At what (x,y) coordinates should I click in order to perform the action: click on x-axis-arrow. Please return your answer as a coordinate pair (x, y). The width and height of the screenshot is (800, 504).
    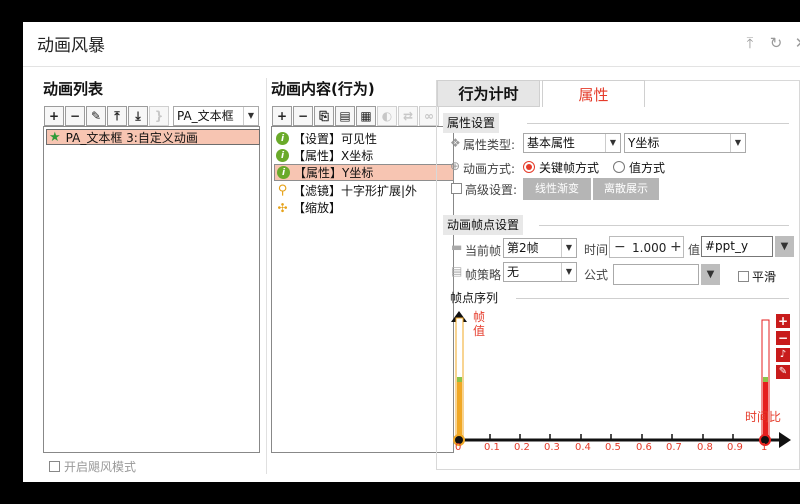
    Looking at the image, I should click on (785, 440).